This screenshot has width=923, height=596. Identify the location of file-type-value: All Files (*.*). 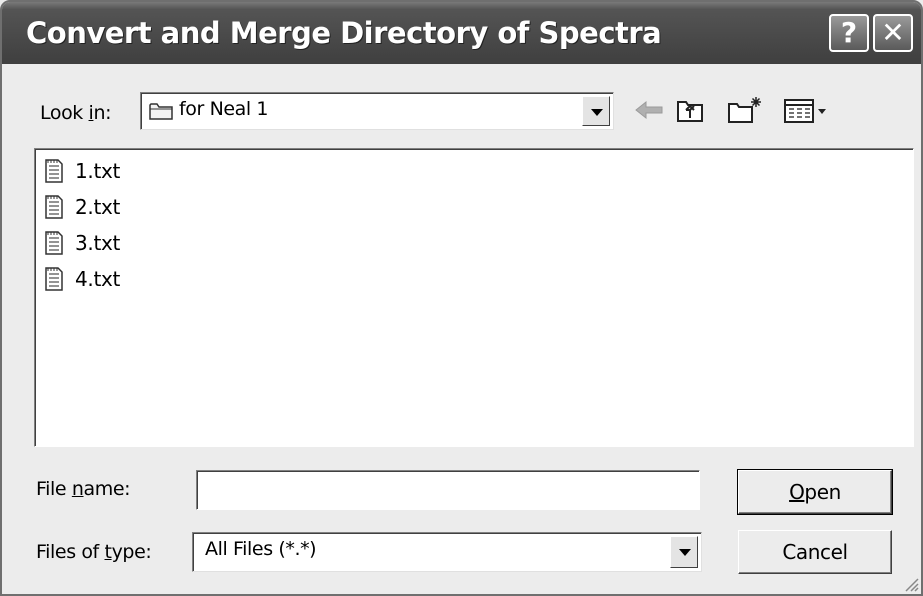
(261, 549).